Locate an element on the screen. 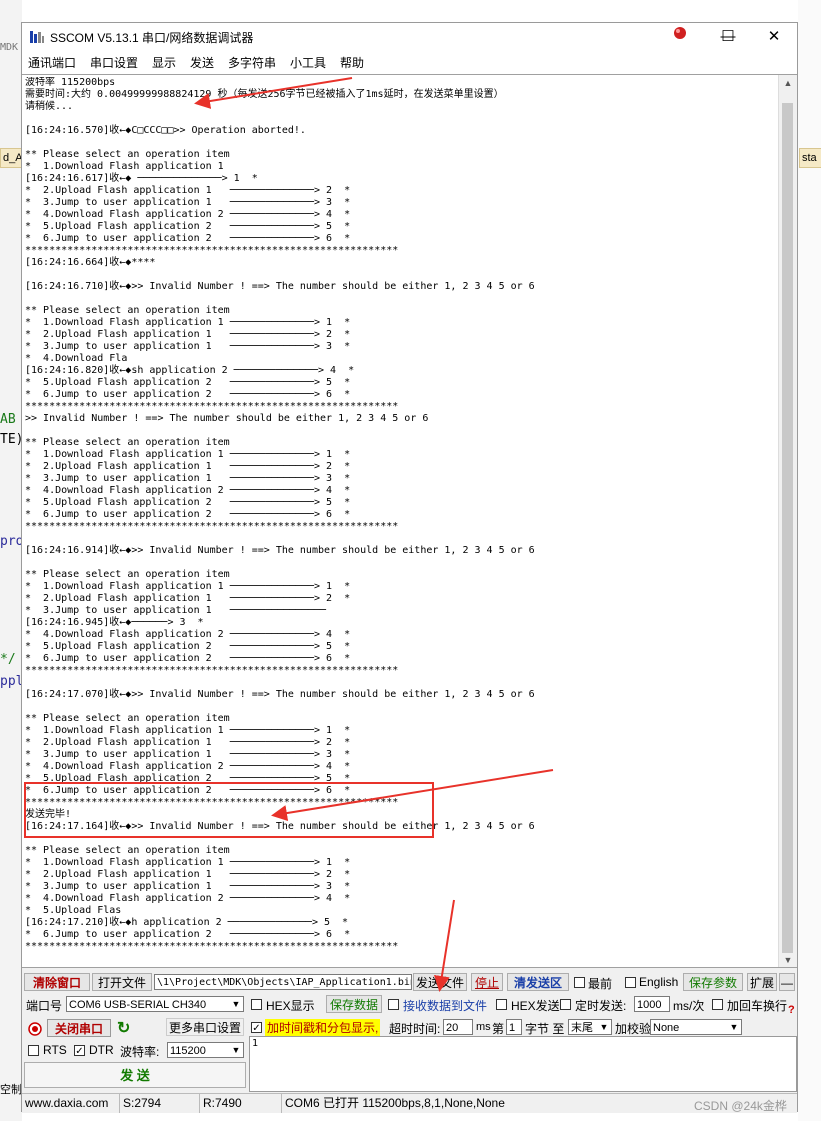 The image size is (821, 1121). save-data-button: 保存数据 is located at coordinates (354, 1004).